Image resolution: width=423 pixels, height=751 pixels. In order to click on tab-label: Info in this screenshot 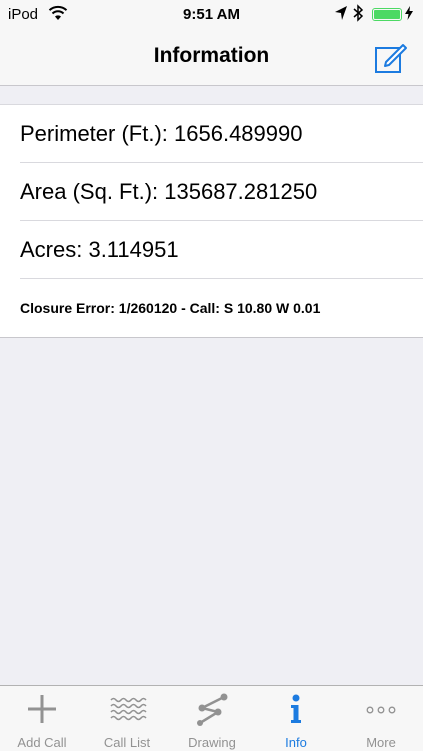, I will do `click(296, 742)`.